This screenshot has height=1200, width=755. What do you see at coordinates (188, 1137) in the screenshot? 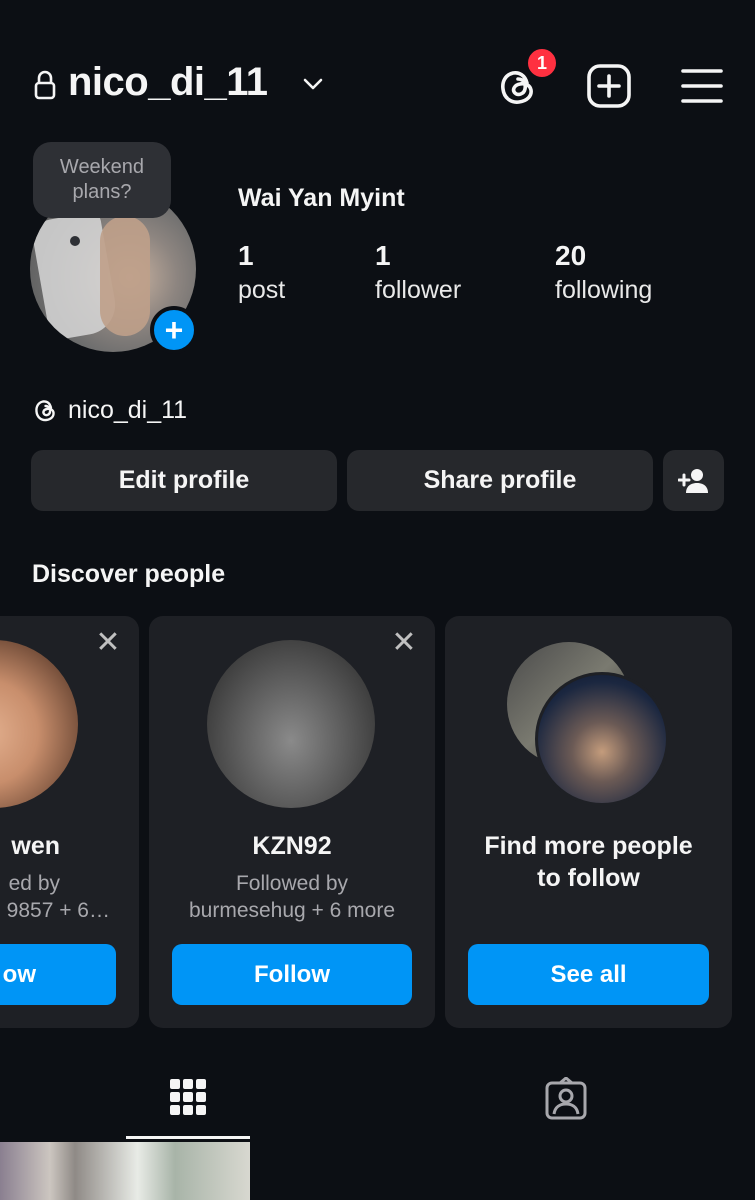
I see `active-tab-indicator` at bounding box center [188, 1137].